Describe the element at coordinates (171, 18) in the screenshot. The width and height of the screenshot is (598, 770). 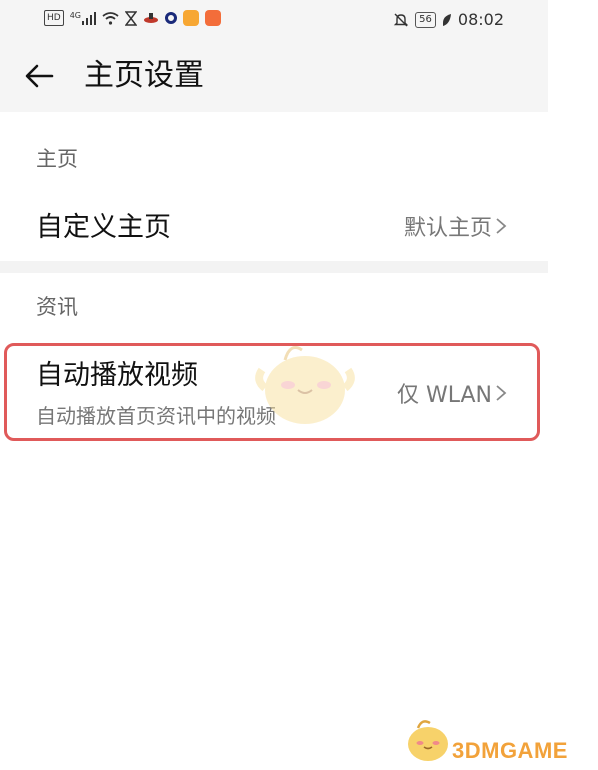
I see `ring-app-icon` at that location.